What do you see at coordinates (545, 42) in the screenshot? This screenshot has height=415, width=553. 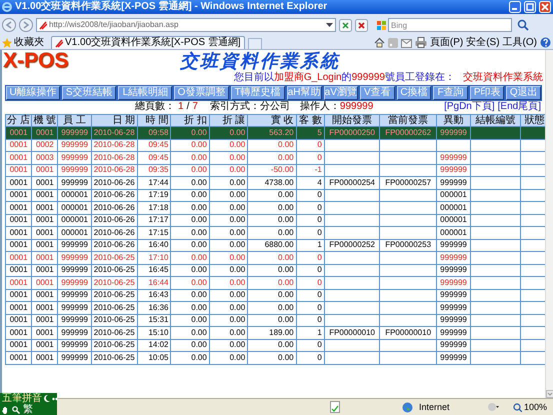 I see `help-icon` at bounding box center [545, 42].